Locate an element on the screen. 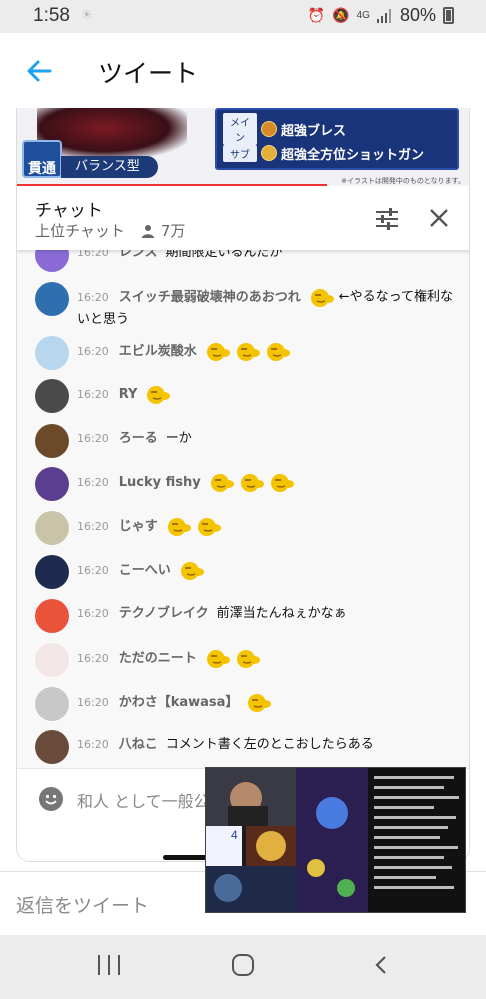  message-body: 16:20 八ねこ コメント書く左のとこおしたらある is located at coordinates (265, 745).